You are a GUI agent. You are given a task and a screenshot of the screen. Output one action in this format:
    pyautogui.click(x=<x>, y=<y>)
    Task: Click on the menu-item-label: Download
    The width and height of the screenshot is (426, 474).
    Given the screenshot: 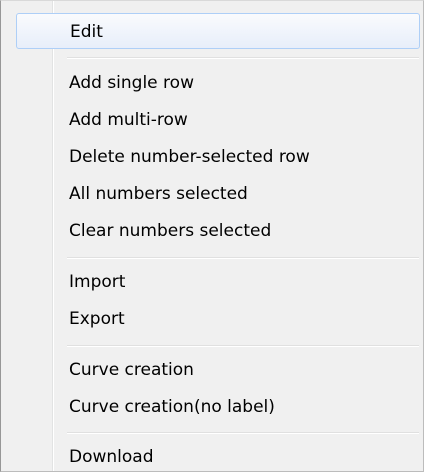 What is the action you would take?
    pyautogui.click(x=111, y=457)
    